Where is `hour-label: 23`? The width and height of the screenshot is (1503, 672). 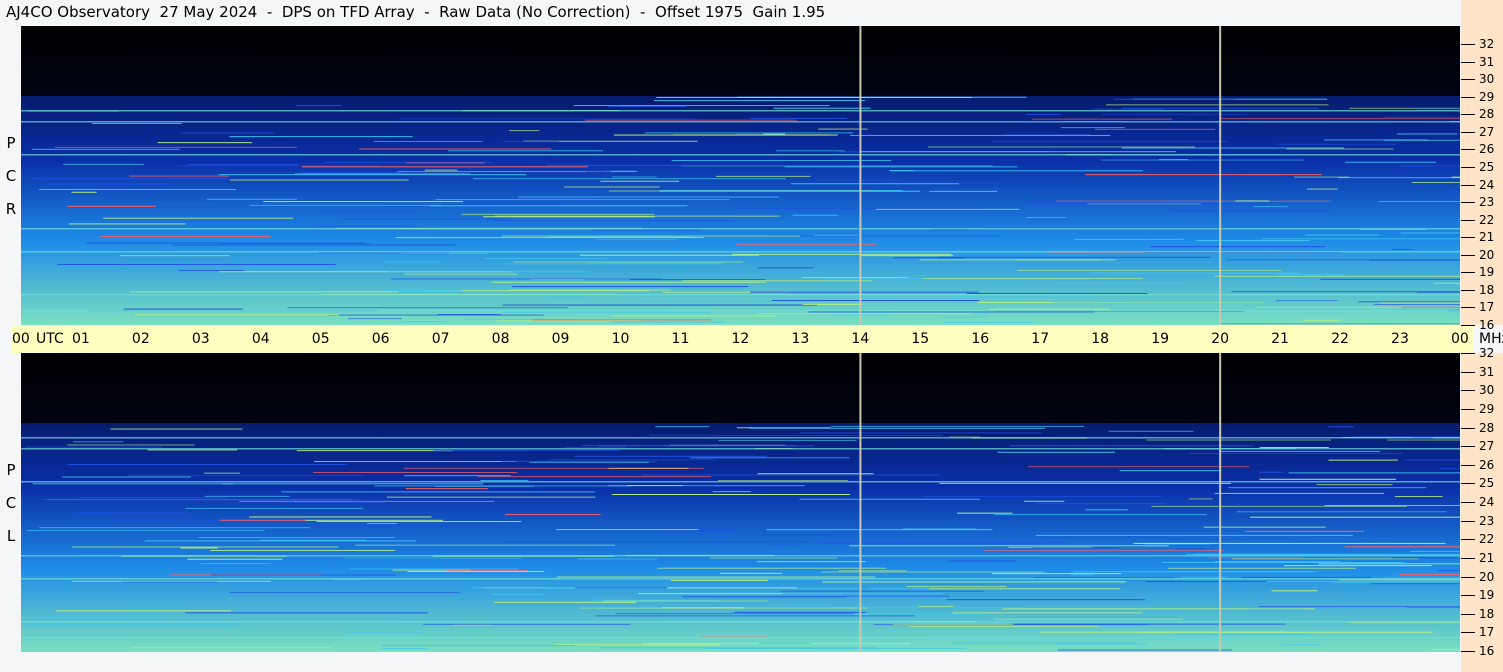 hour-label: 23 is located at coordinates (1400, 339).